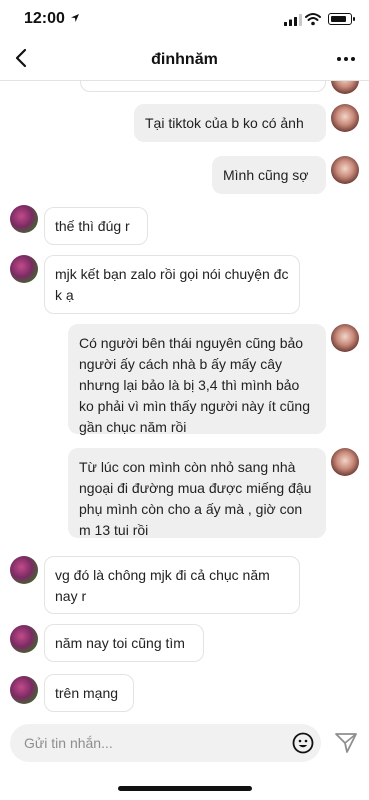  What do you see at coordinates (165, 743) in the screenshot?
I see `message-input` at bounding box center [165, 743].